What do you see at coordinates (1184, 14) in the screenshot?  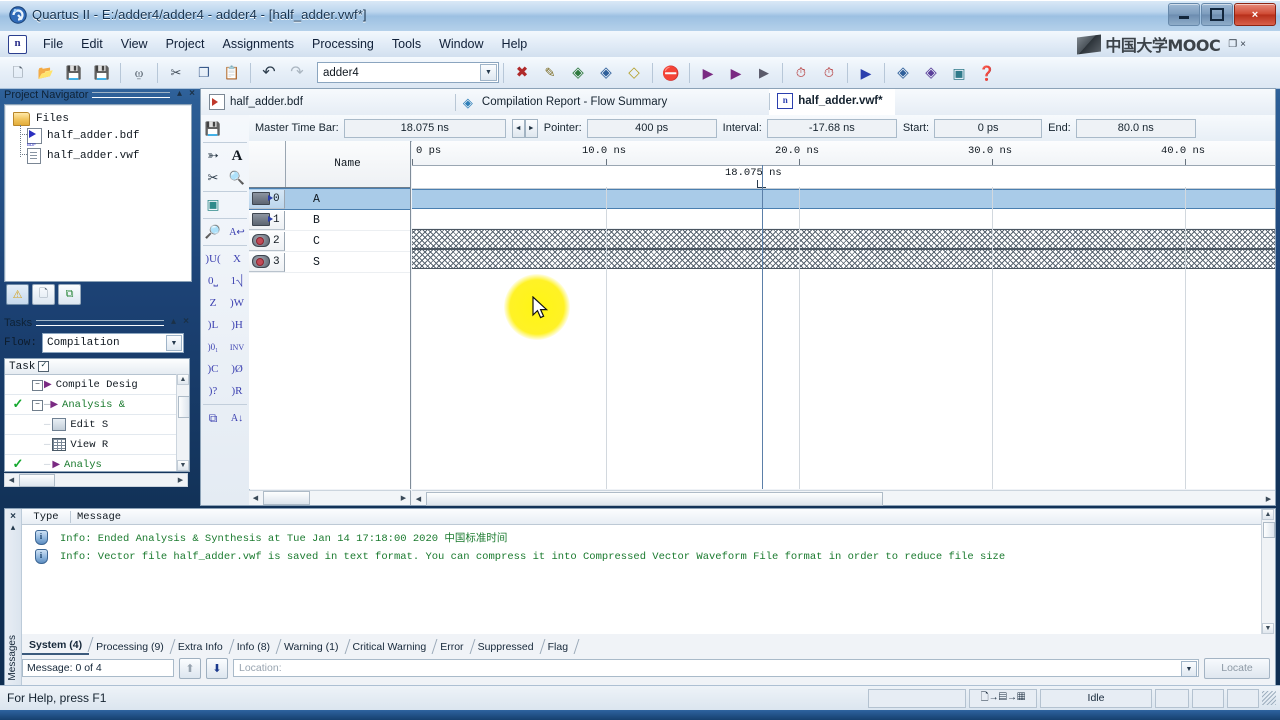 I see `minimize-button` at bounding box center [1184, 14].